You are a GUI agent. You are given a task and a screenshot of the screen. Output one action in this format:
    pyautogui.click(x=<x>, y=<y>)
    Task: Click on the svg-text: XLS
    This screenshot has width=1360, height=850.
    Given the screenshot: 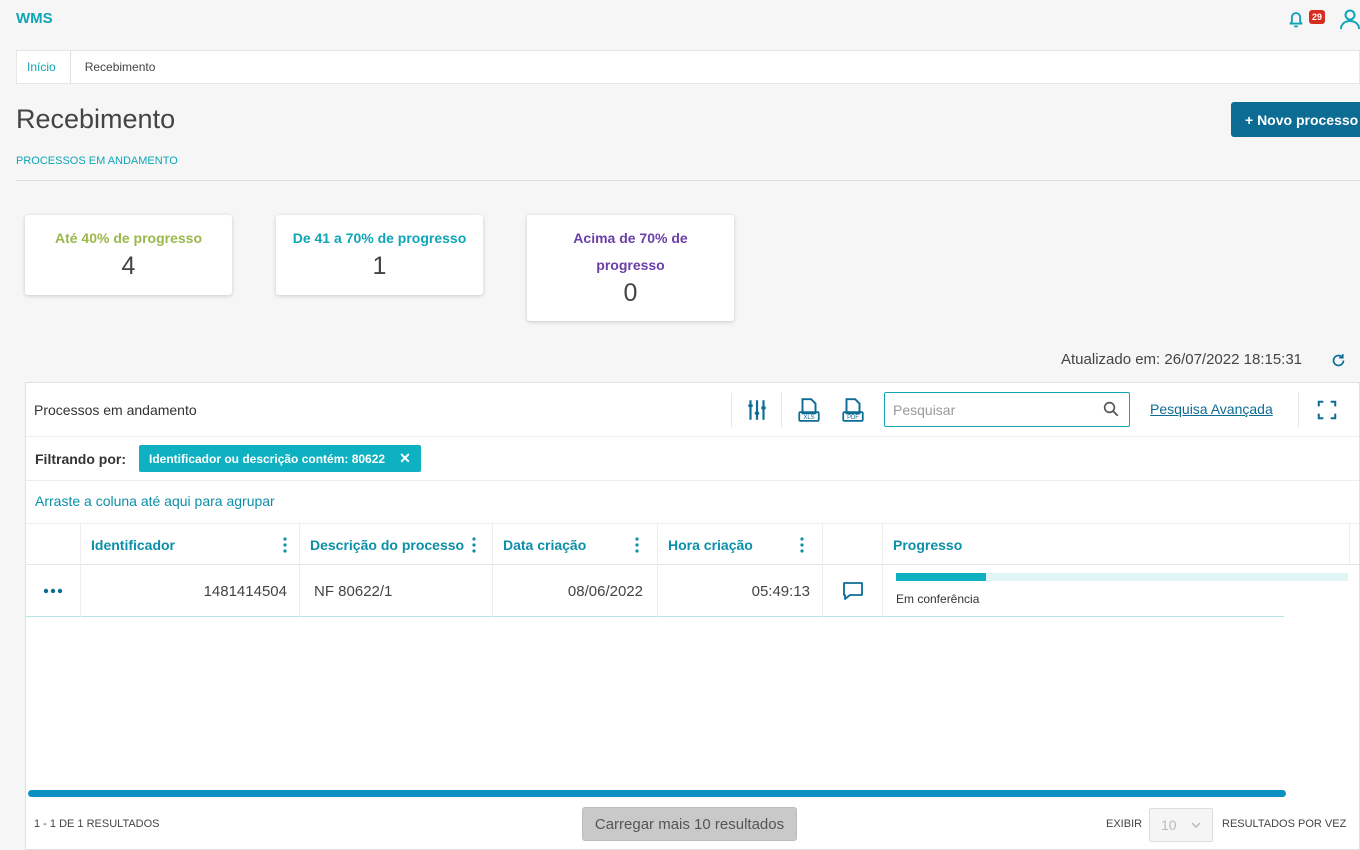 What is the action you would take?
    pyautogui.click(x=808, y=418)
    